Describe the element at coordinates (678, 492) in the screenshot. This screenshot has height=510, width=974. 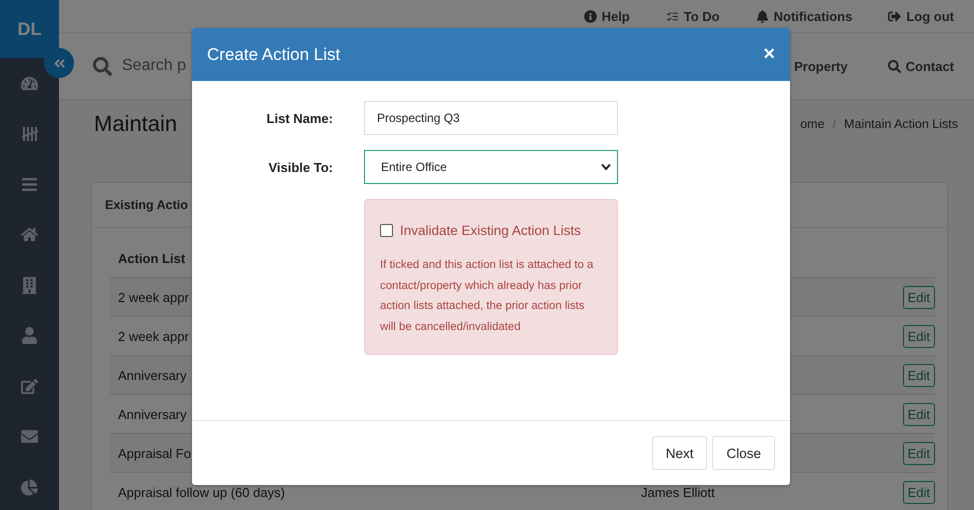
I see `table-cell: James Elliott` at that location.